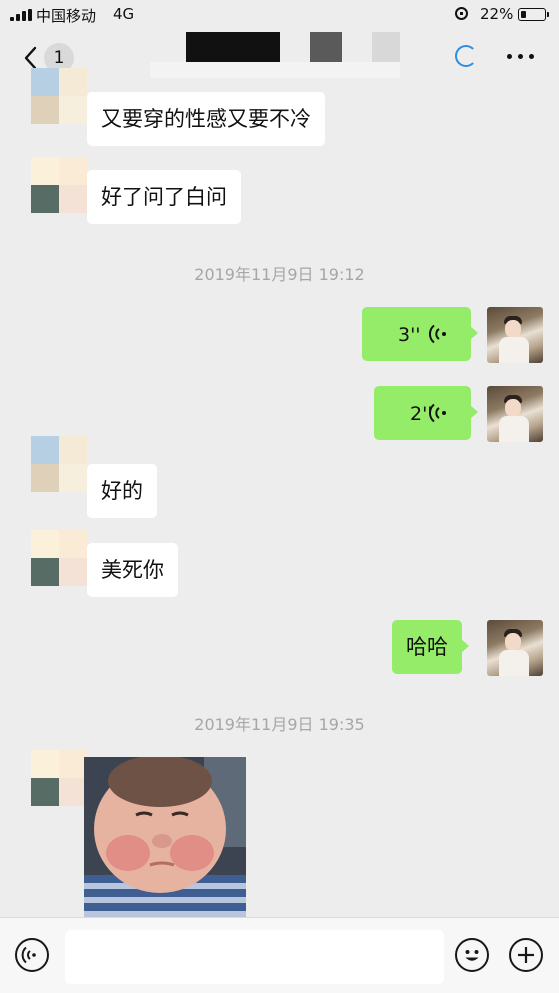 The width and height of the screenshot is (559, 993). I want to click on signal-strength-icon, so click(21, 15).